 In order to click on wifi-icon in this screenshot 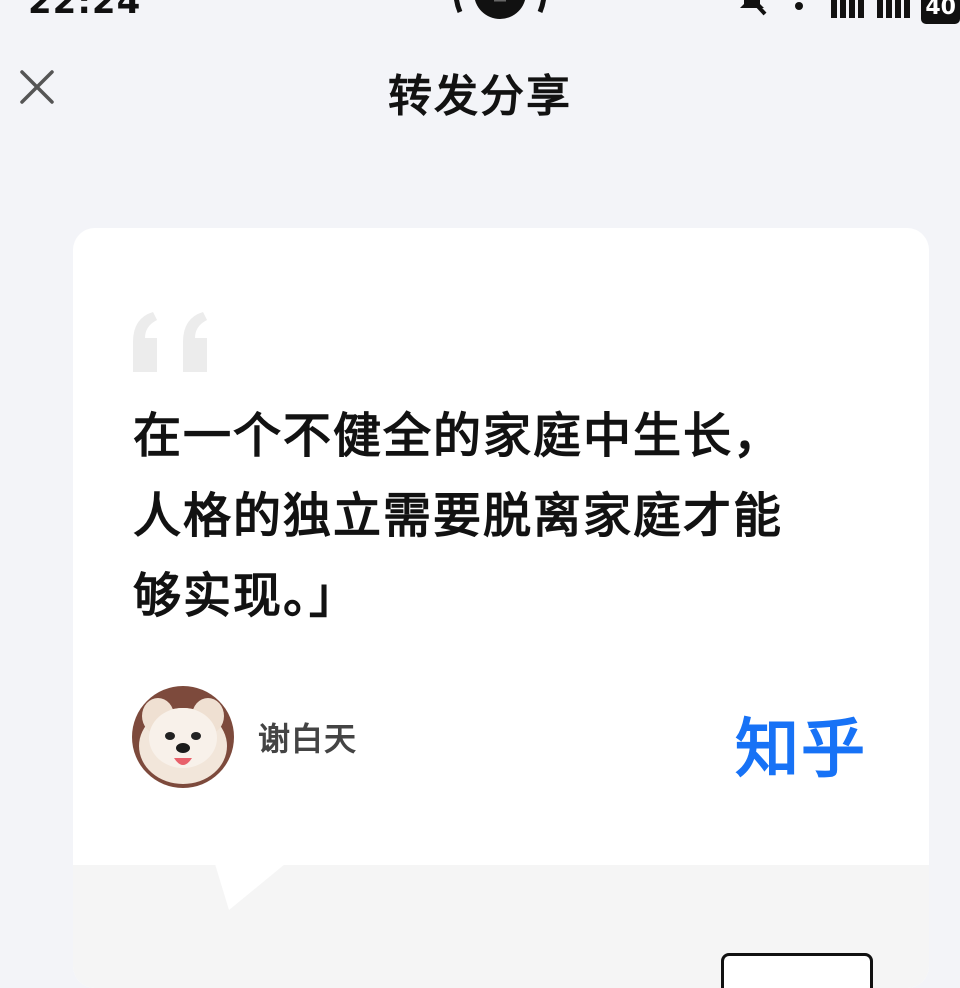, I will do `click(799, 5)`.